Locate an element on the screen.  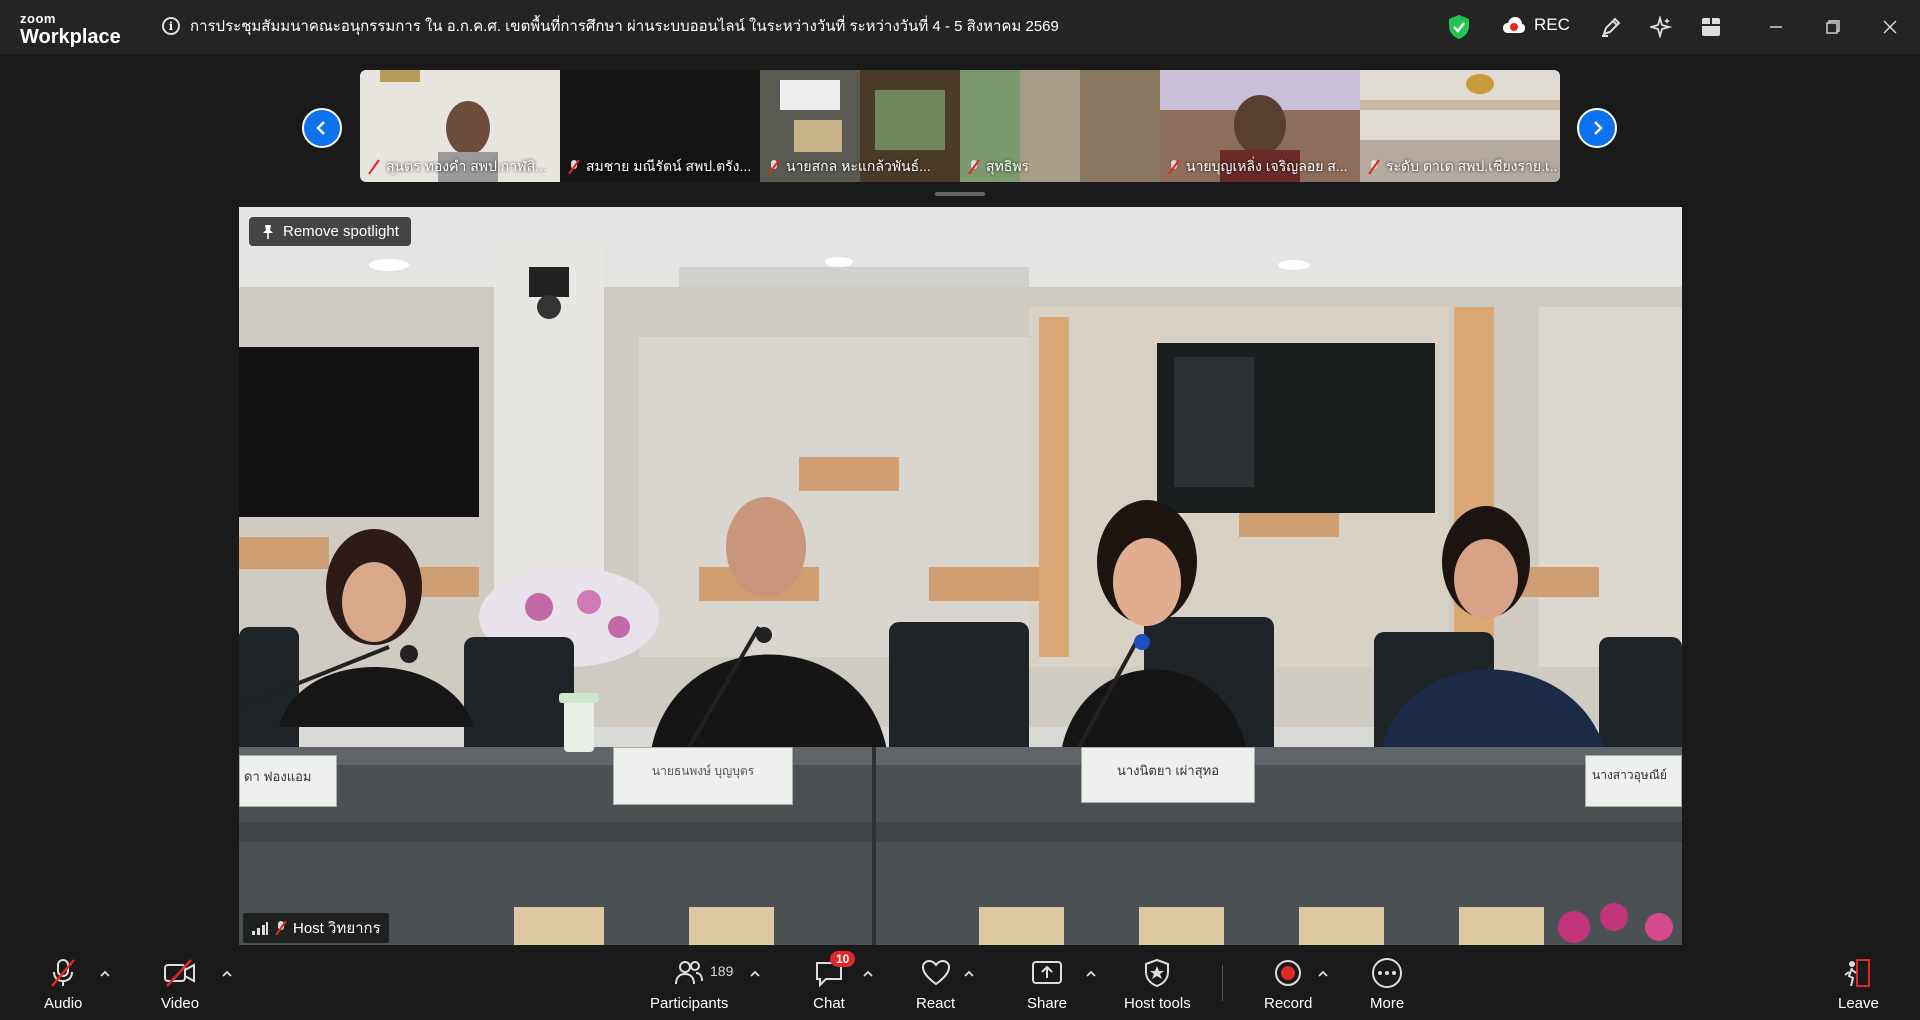
restore-button is located at coordinates (1833, 27).